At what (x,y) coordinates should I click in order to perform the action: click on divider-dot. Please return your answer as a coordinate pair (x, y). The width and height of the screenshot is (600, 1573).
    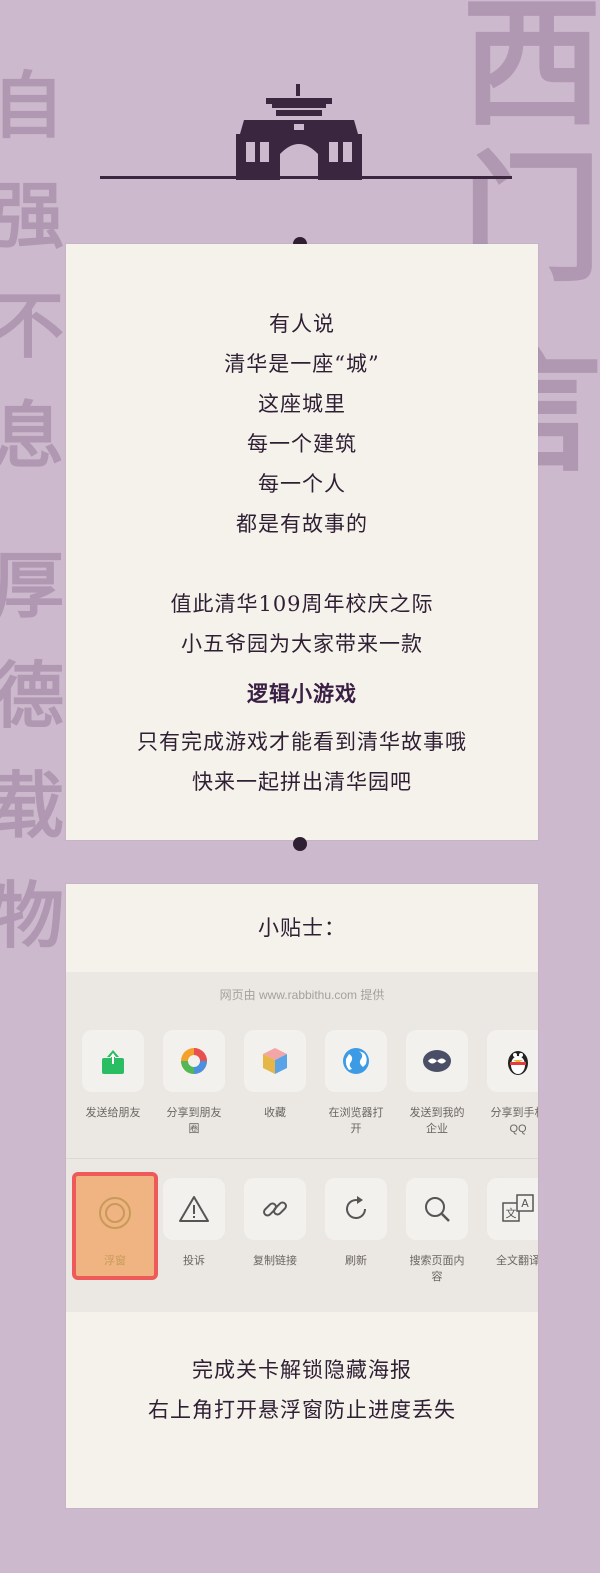
    Looking at the image, I should click on (300, 844).